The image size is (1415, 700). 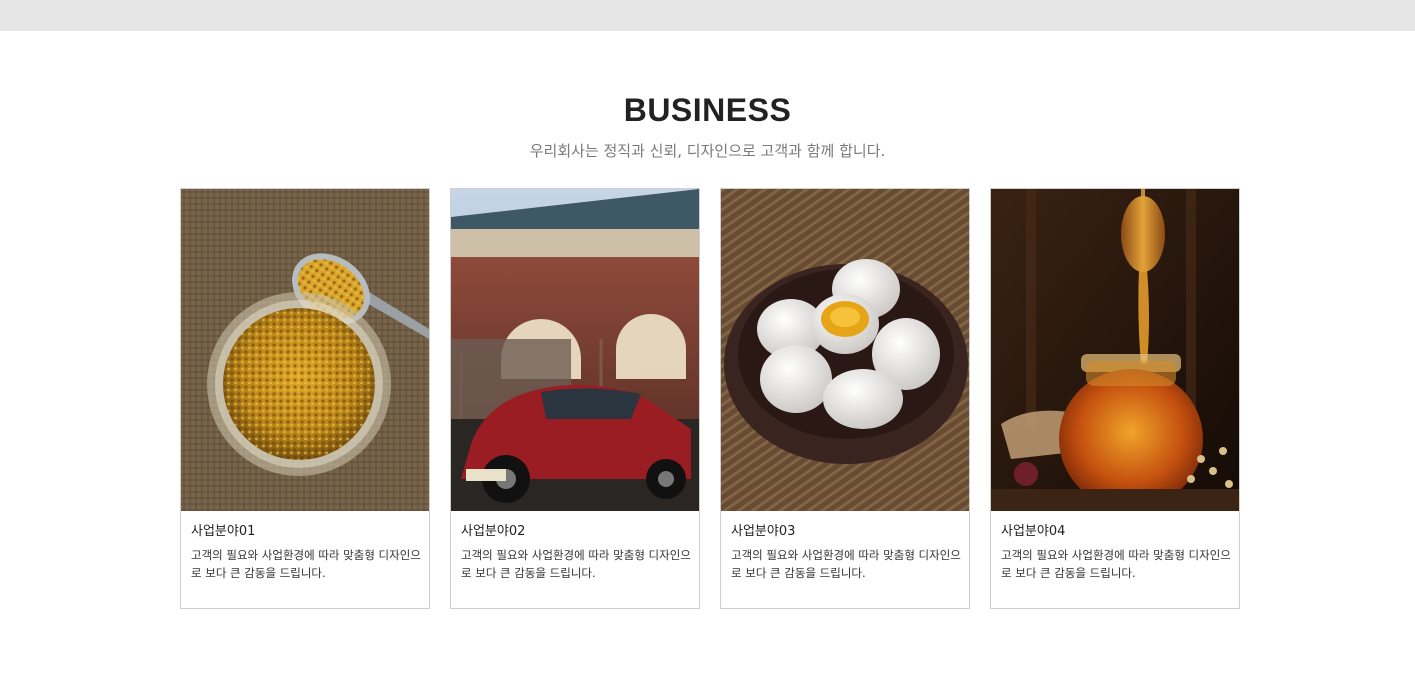 What do you see at coordinates (763, 529) in the screenshot?
I see `card-title: 사업분야03` at bounding box center [763, 529].